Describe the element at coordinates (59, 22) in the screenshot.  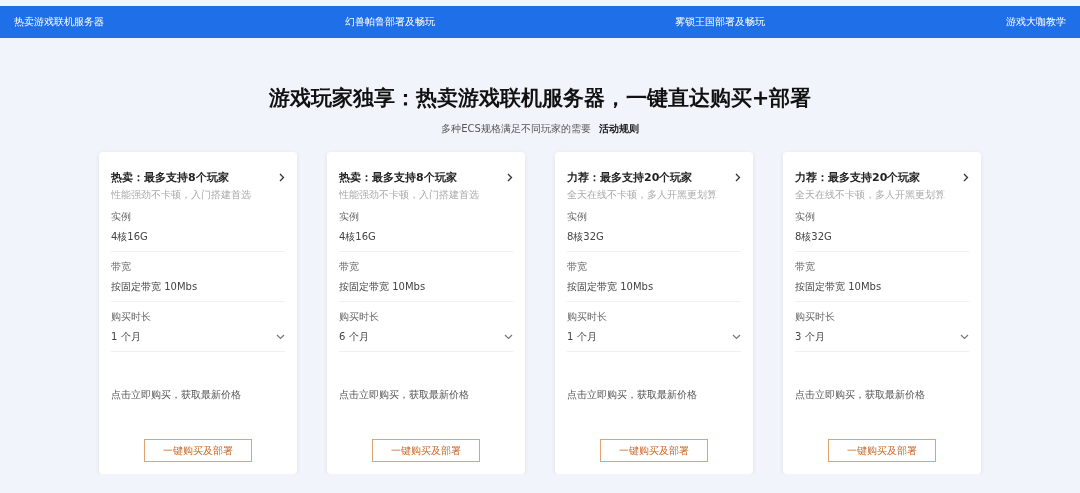
I see `nav-link: 热卖游戏联机服务器` at that location.